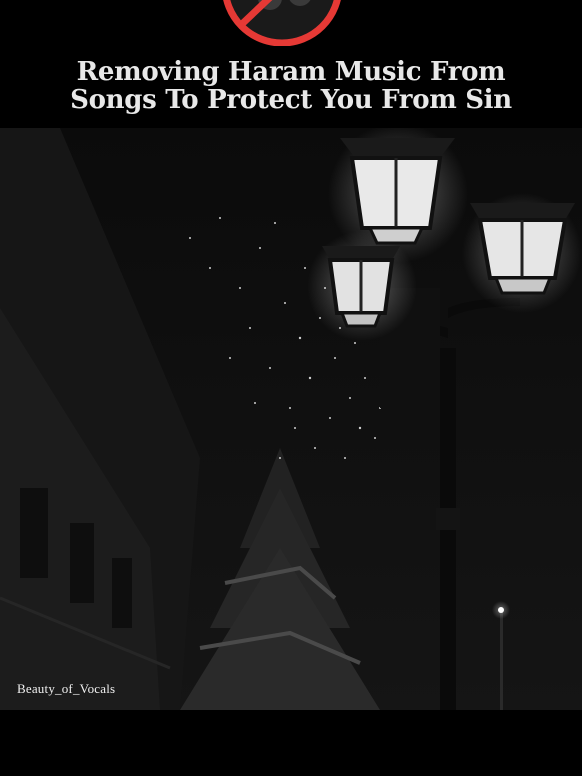 Image resolution: width=582 pixels, height=776 pixels. Describe the element at coordinates (291, 72) in the screenshot. I see `title-line-1: Removing Haram Music From` at that location.